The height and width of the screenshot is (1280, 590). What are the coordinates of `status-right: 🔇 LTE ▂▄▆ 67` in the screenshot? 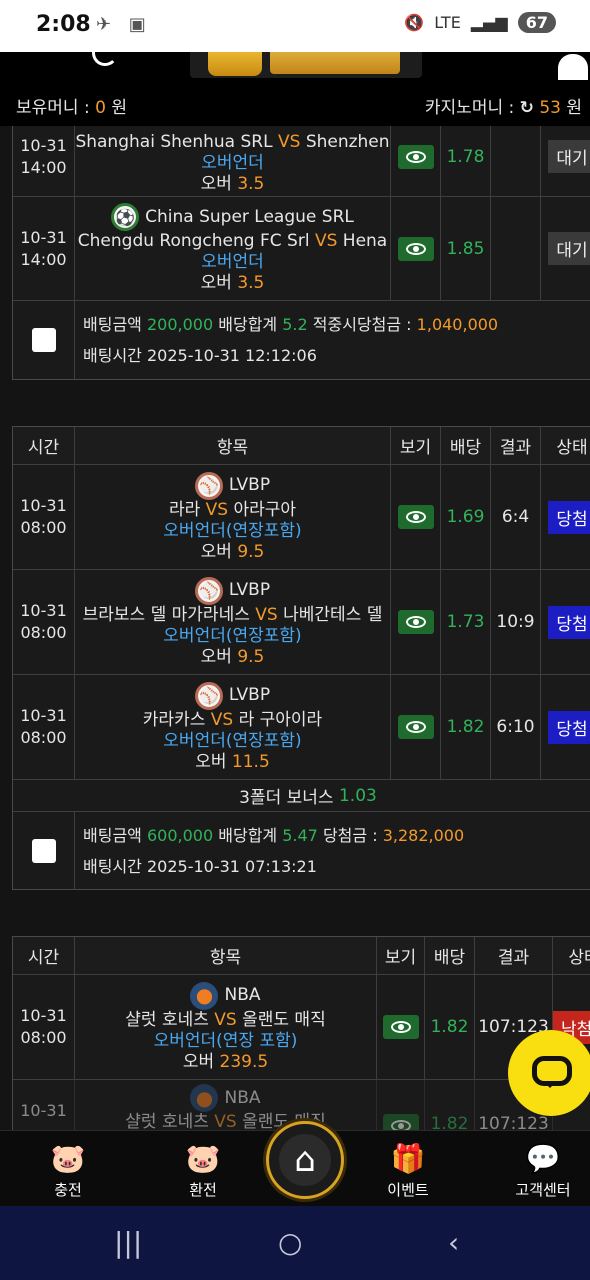 It's located at (480, 22).